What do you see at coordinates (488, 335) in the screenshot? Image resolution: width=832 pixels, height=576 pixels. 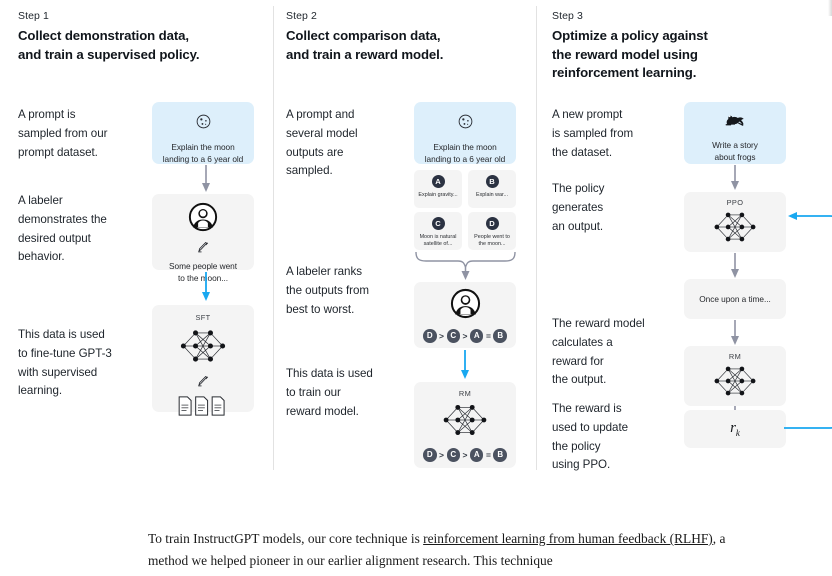 I see `rank-op-3: =` at bounding box center [488, 335].